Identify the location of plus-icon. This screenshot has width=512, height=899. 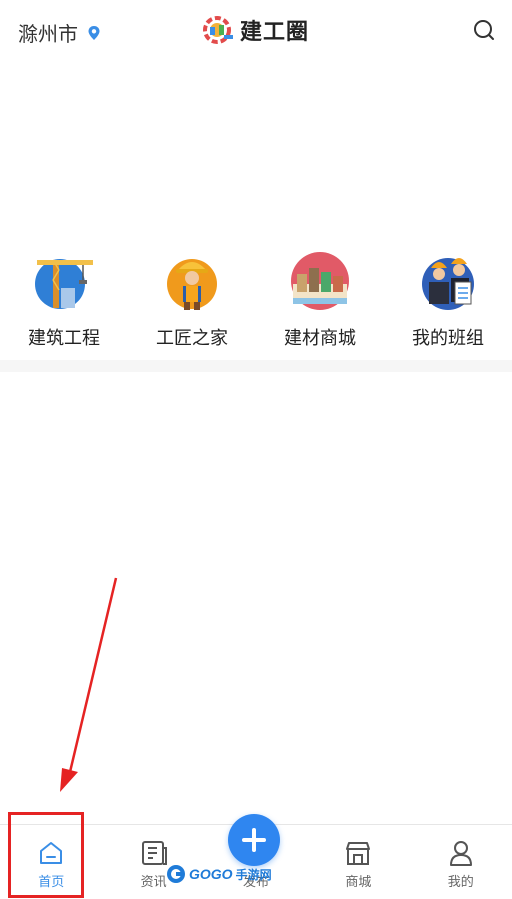
(254, 840).